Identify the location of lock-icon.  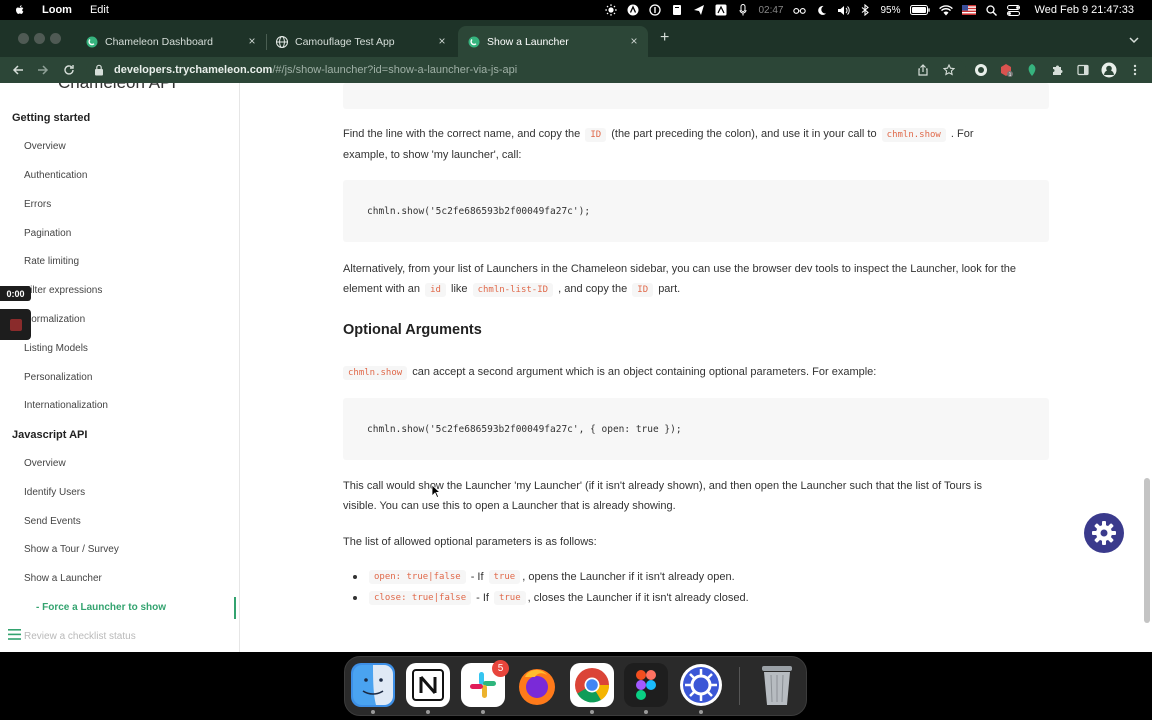
(99, 70).